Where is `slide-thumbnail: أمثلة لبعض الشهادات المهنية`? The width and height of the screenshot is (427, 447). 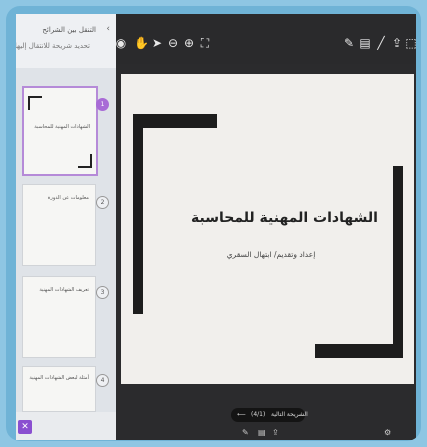 slide-thumbnail: أمثلة لبعض الشهادات المهنية is located at coordinates (59, 389).